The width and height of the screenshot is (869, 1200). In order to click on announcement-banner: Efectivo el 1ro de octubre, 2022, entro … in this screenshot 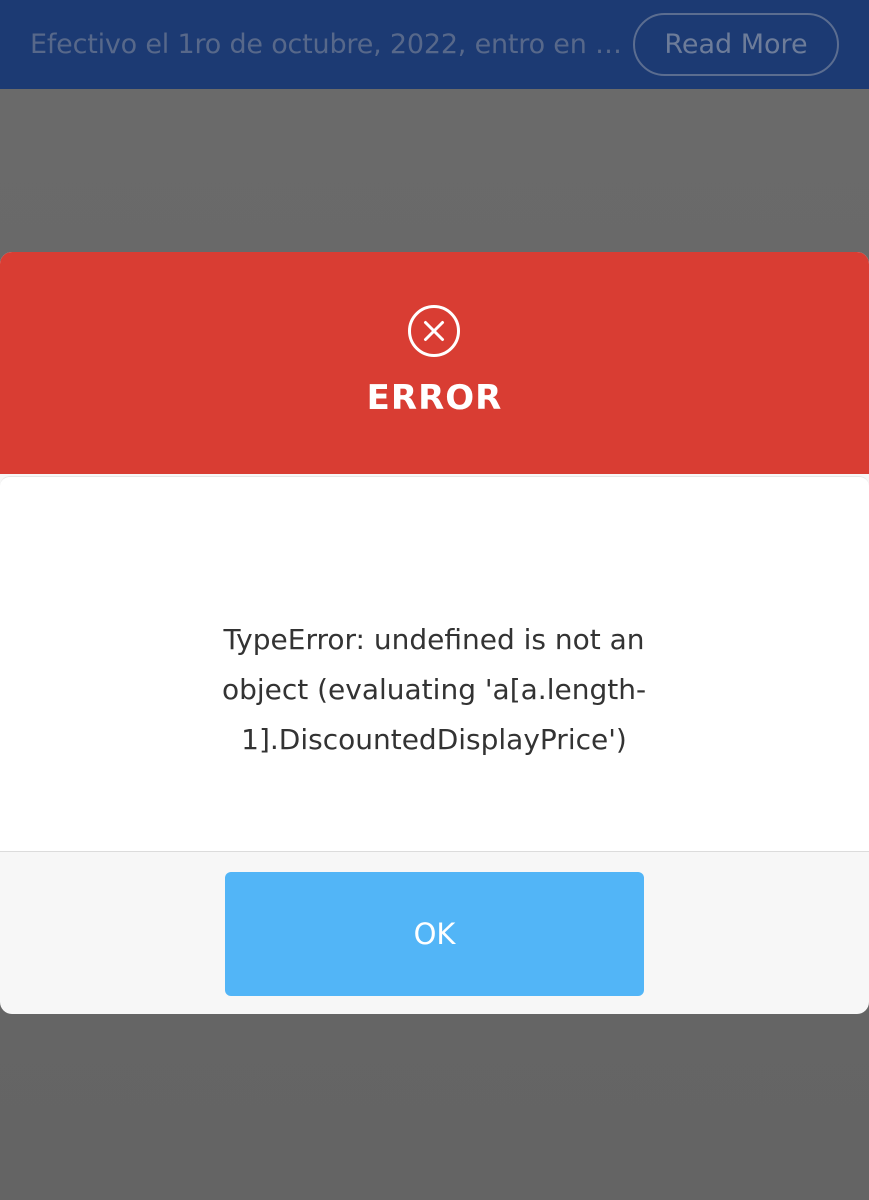, I will do `click(434, 44)`.